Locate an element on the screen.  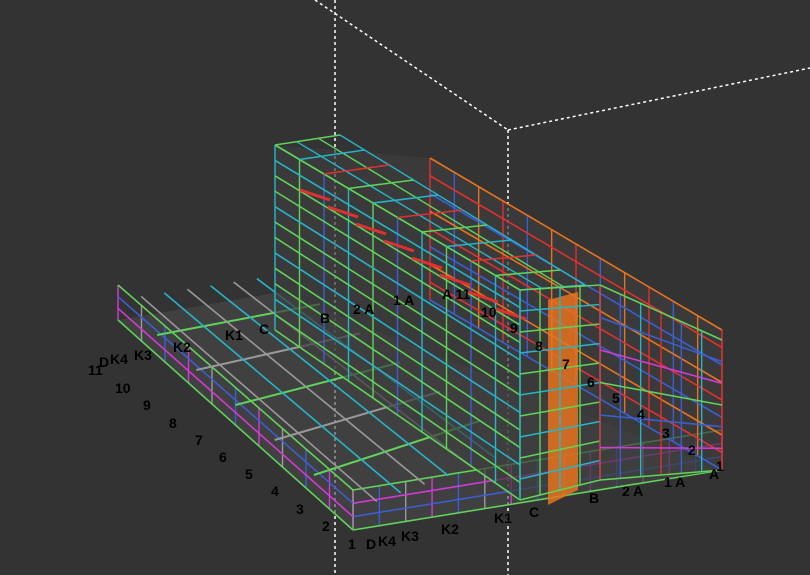
tower-roof-beam is located at coordinates (307, 140).